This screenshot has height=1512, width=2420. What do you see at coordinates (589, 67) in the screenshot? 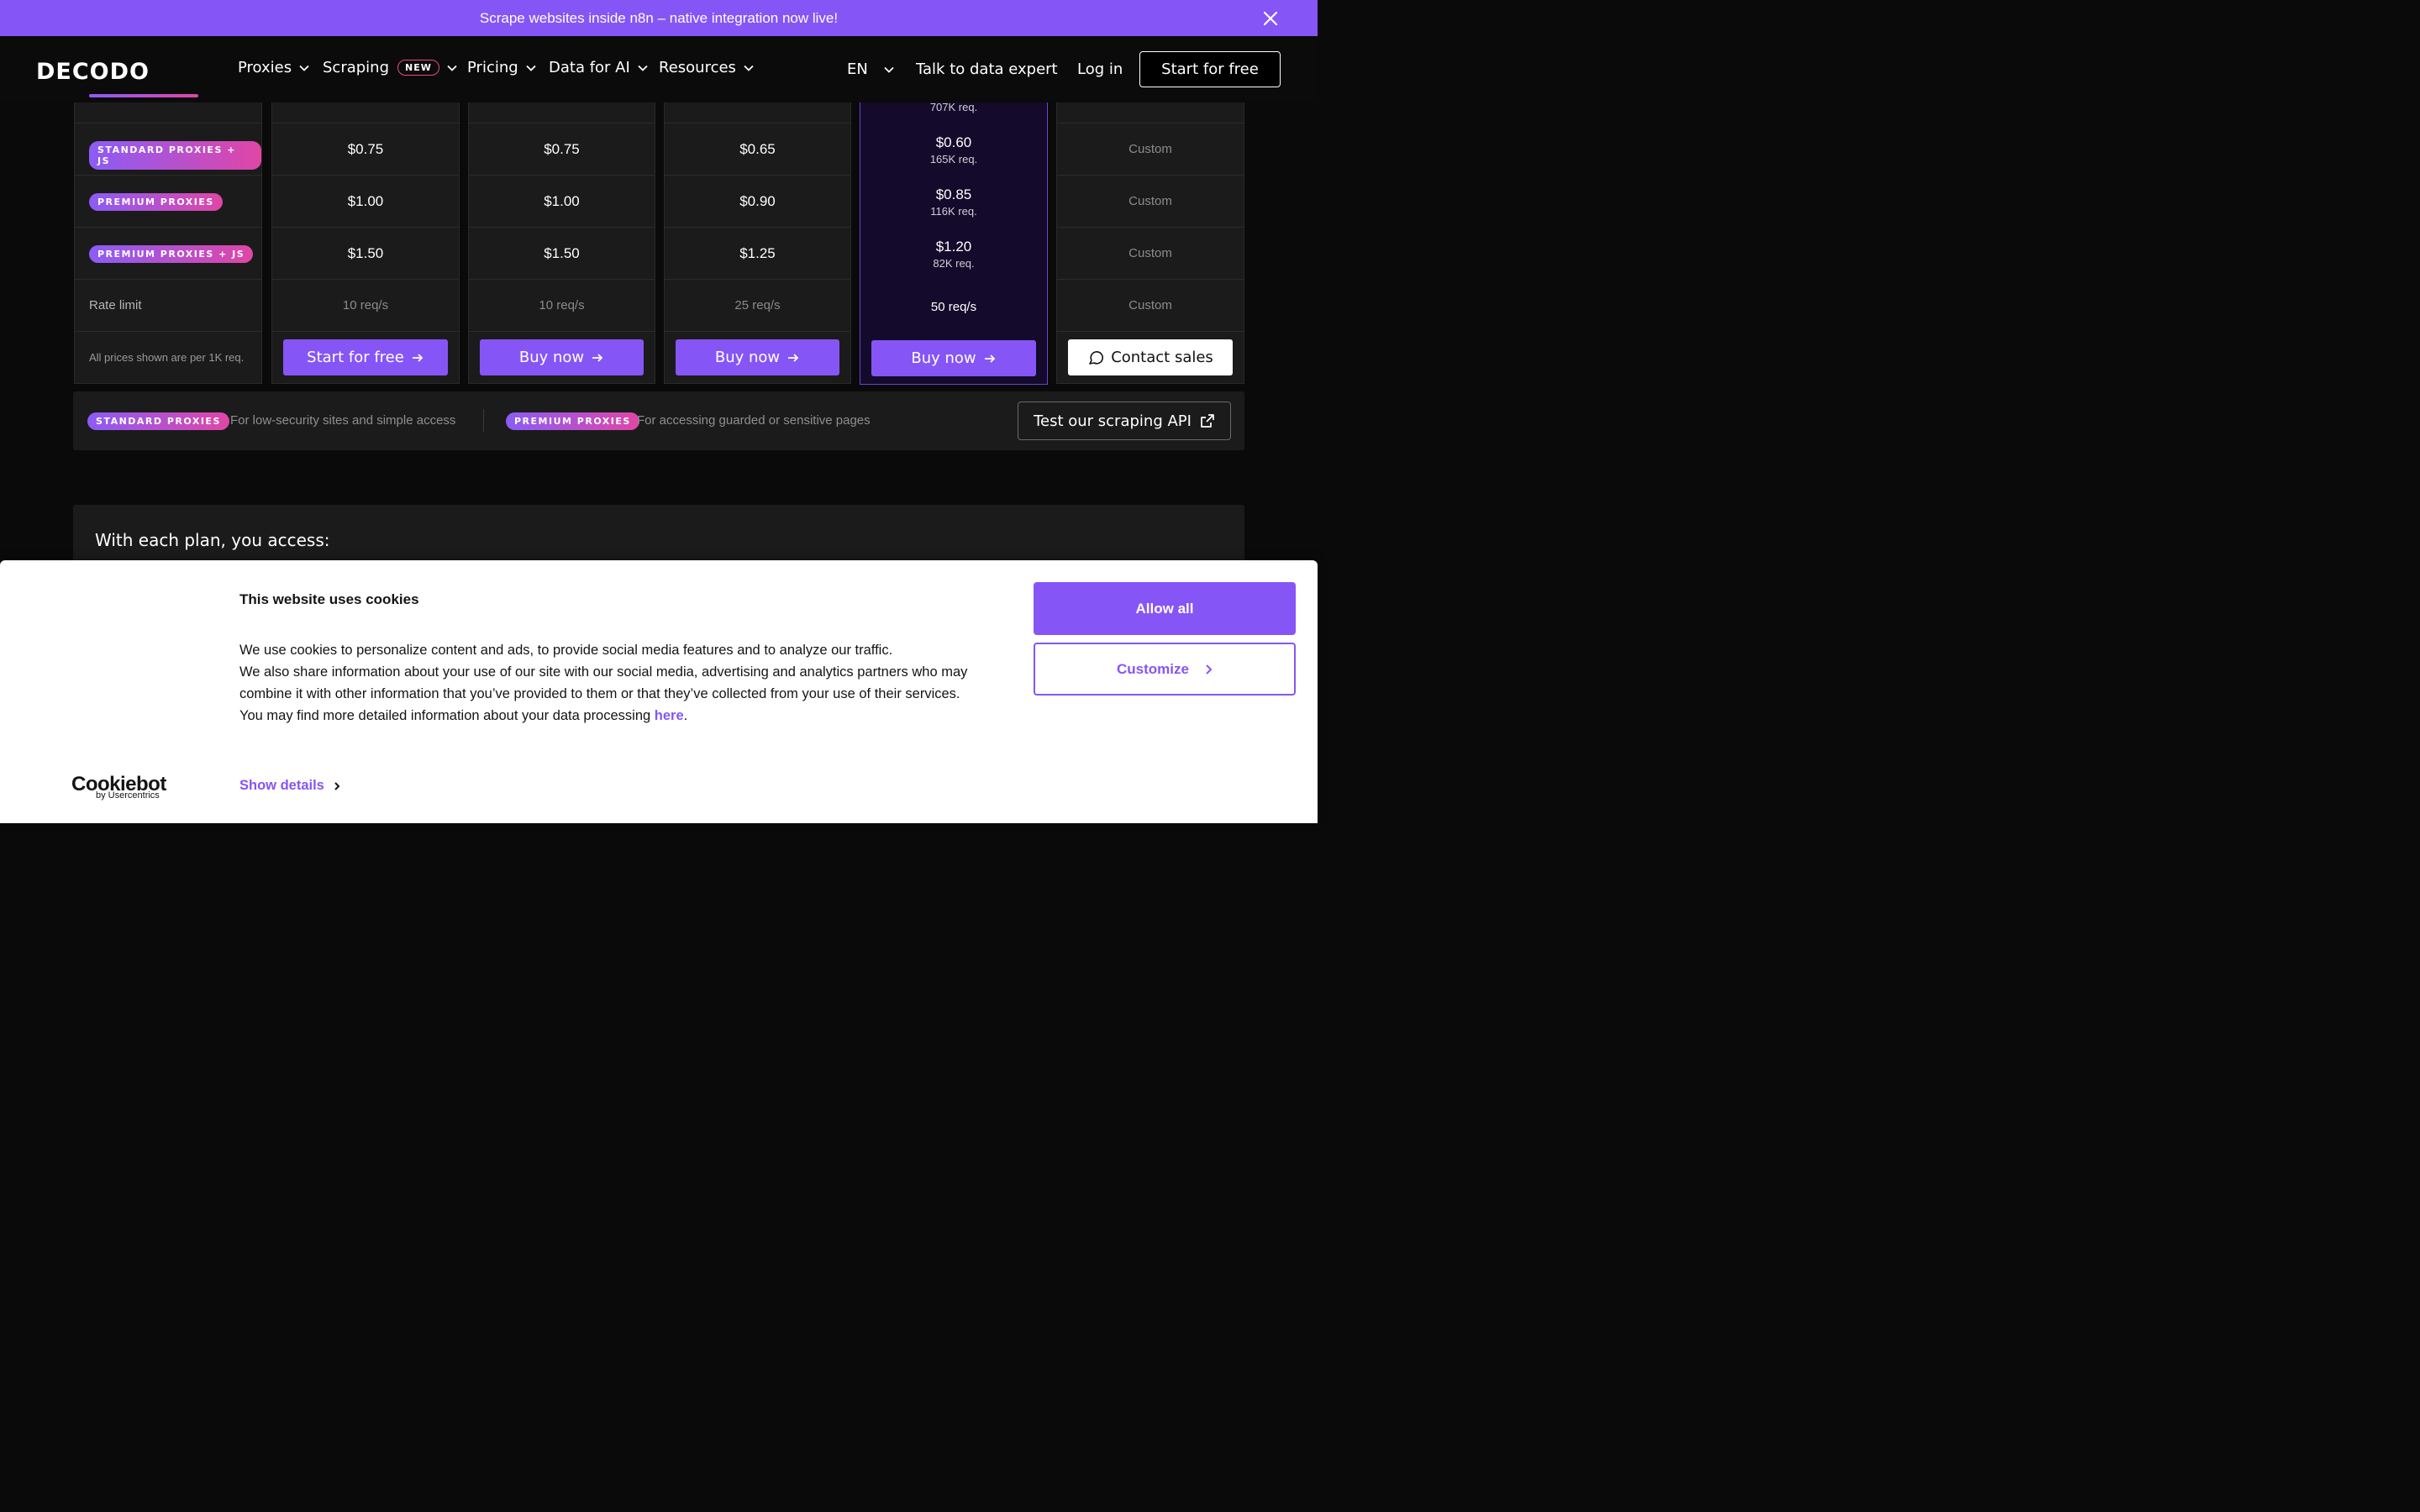
I see `nav-item-label: Data for AI` at bounding box center [589, 67].